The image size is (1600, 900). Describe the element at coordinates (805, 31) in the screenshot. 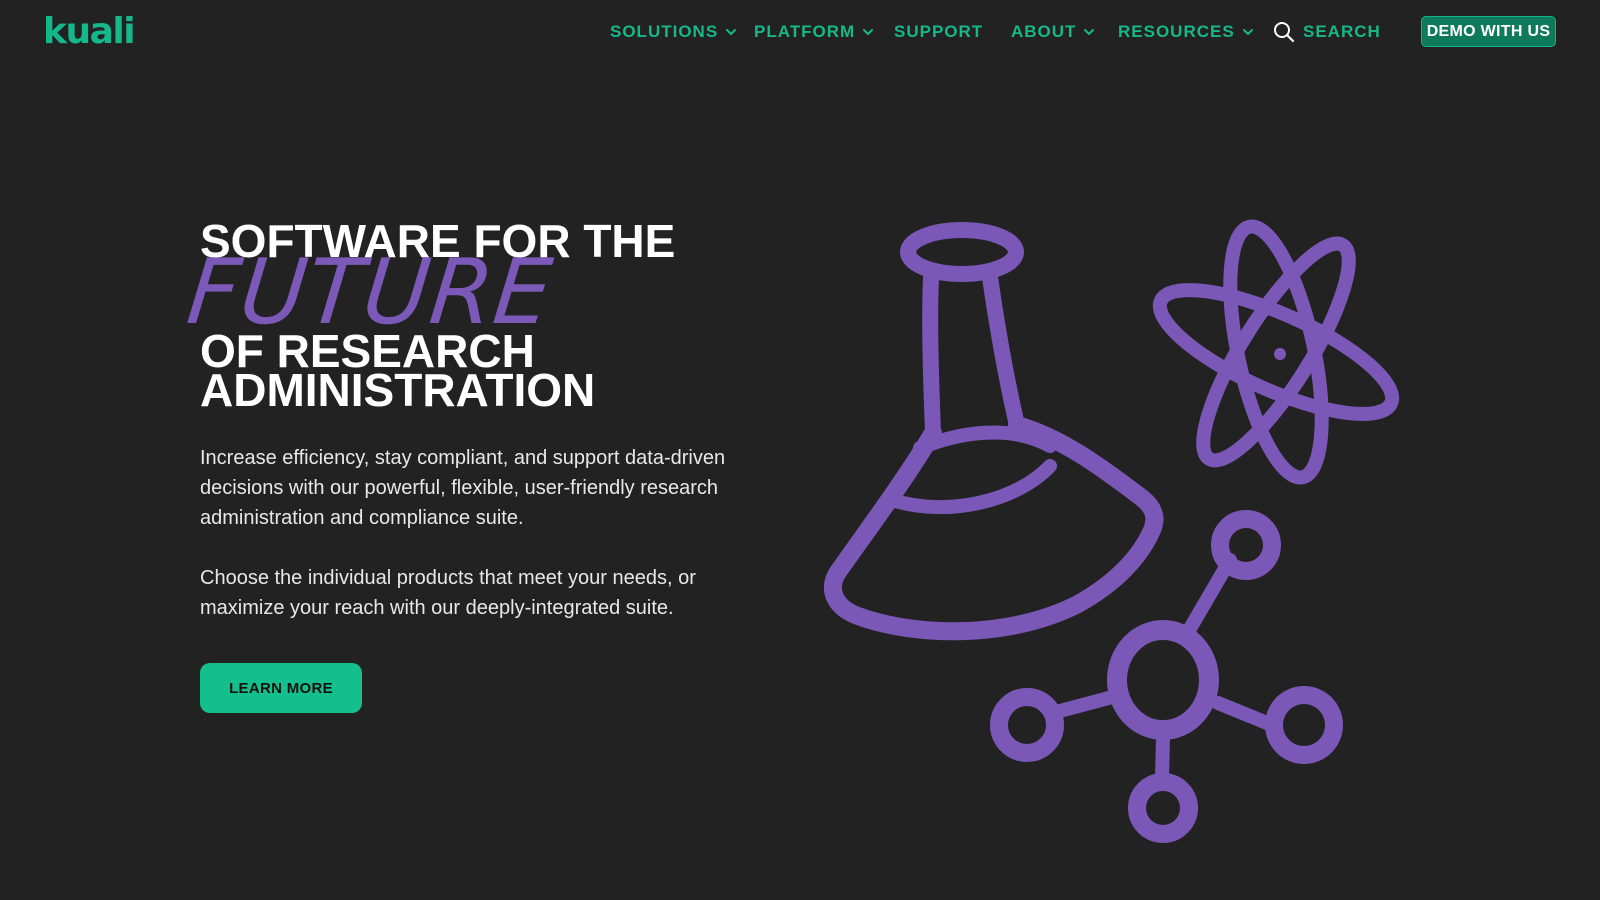

I see `nav-platform-label: PLATFORM` at that location.